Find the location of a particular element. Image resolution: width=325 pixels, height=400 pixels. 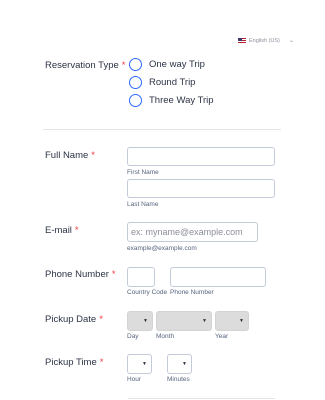

day-sublabel: Day is located at coordinates (133, 336).